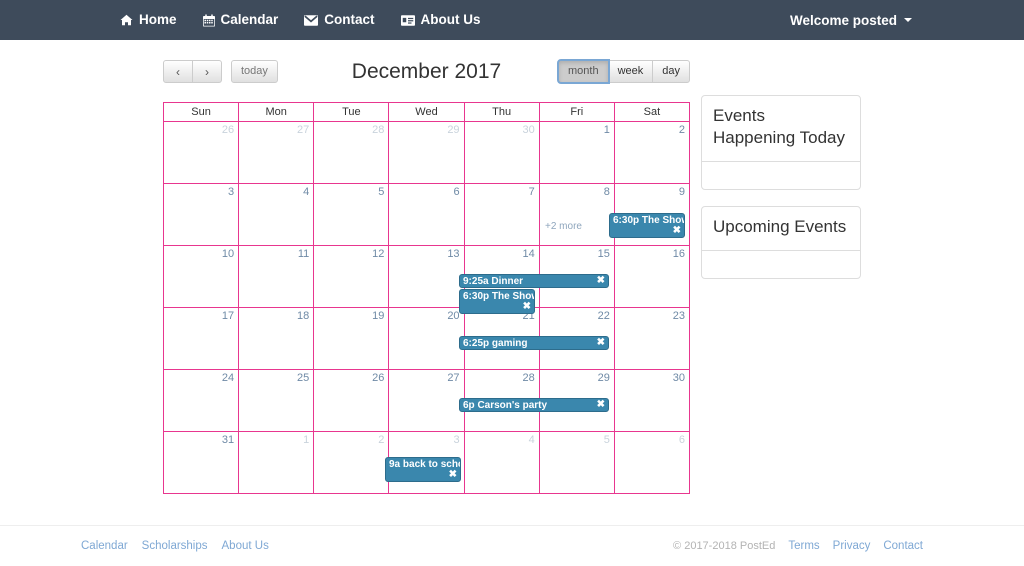 Image resolution: width=1024 pixels, height=566 pixels. What do you see at coordinates (378, 254) in the screenshot?
I see `day-number: 12` at bounding box center [378, 254].